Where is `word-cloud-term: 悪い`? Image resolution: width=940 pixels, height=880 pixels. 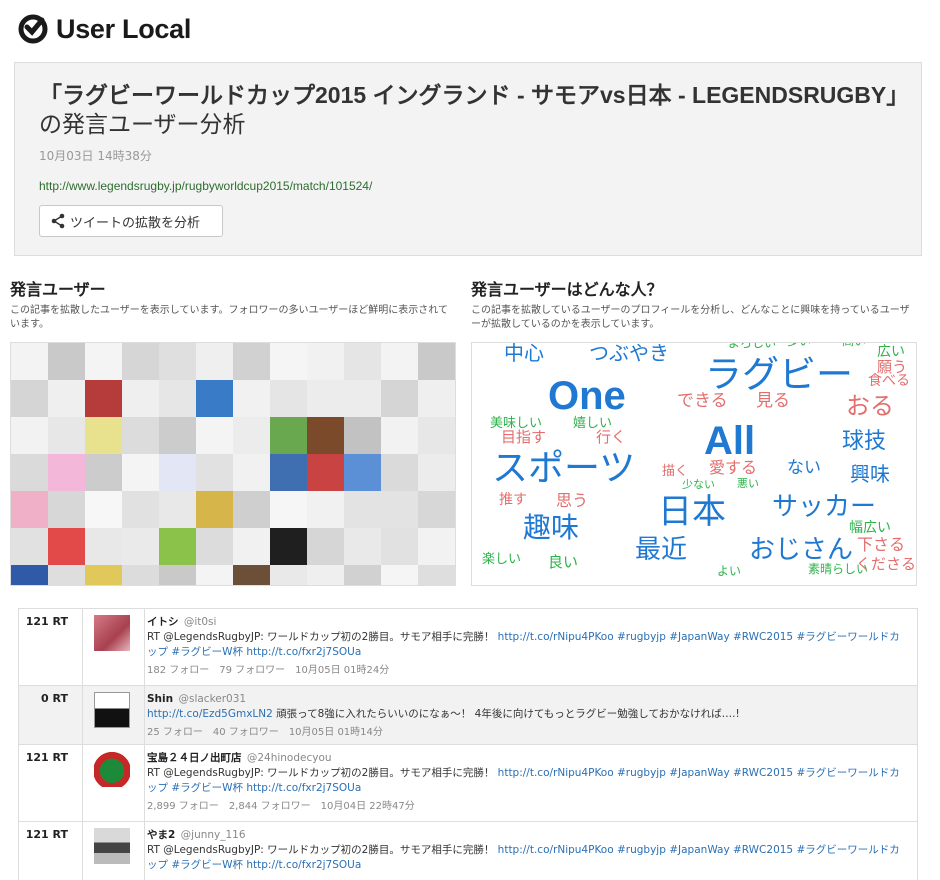
word-cloud-term: 悪い is located at coordinates (748, 483).